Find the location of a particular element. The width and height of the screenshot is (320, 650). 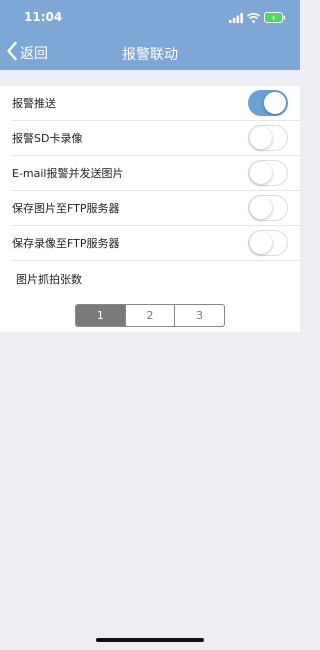

capture-count-label: 图片抓拍张数 is located at coordinates (49, 279).